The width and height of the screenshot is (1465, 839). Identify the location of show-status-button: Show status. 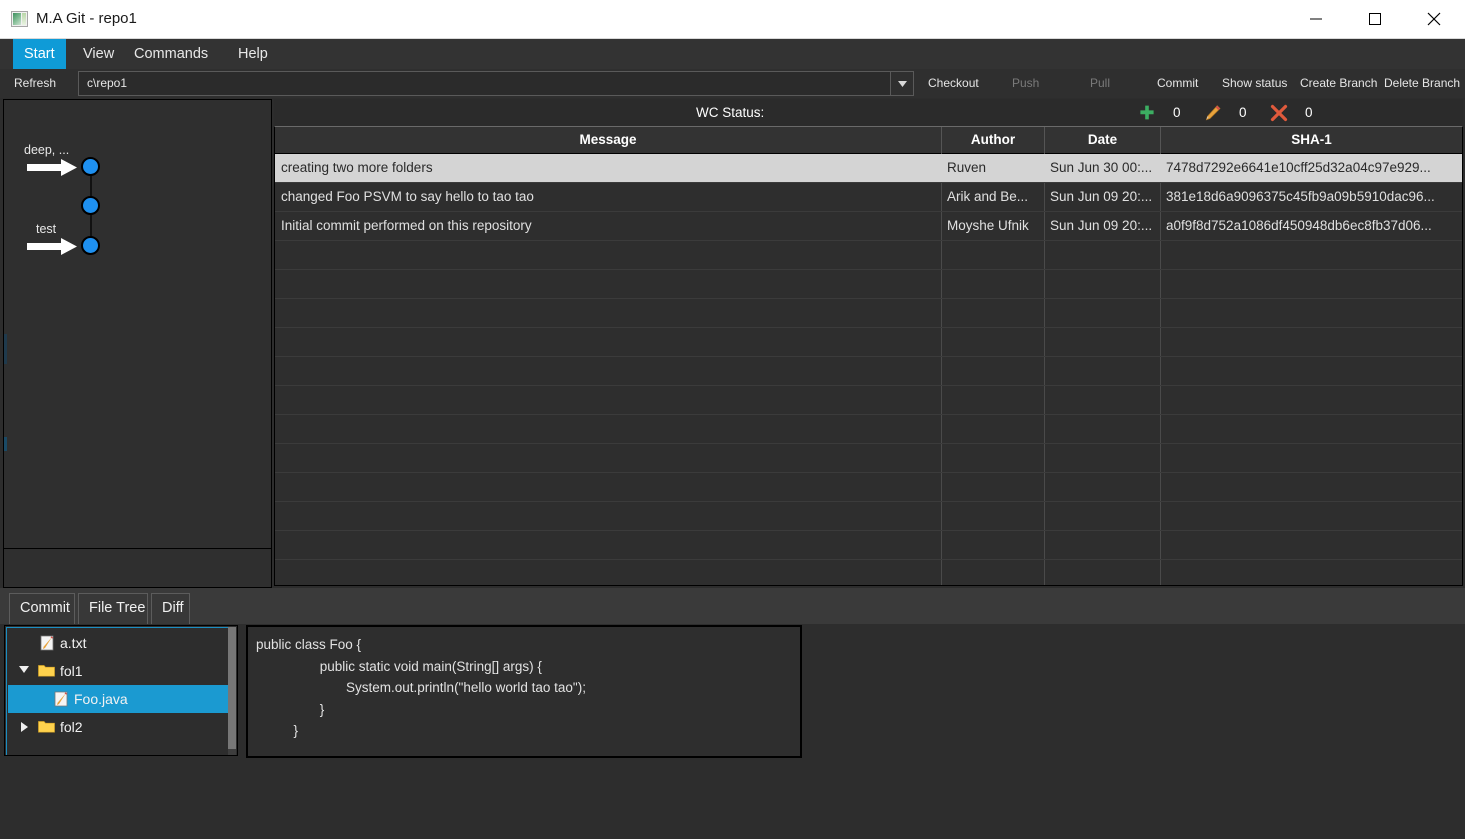
(1254, 83).